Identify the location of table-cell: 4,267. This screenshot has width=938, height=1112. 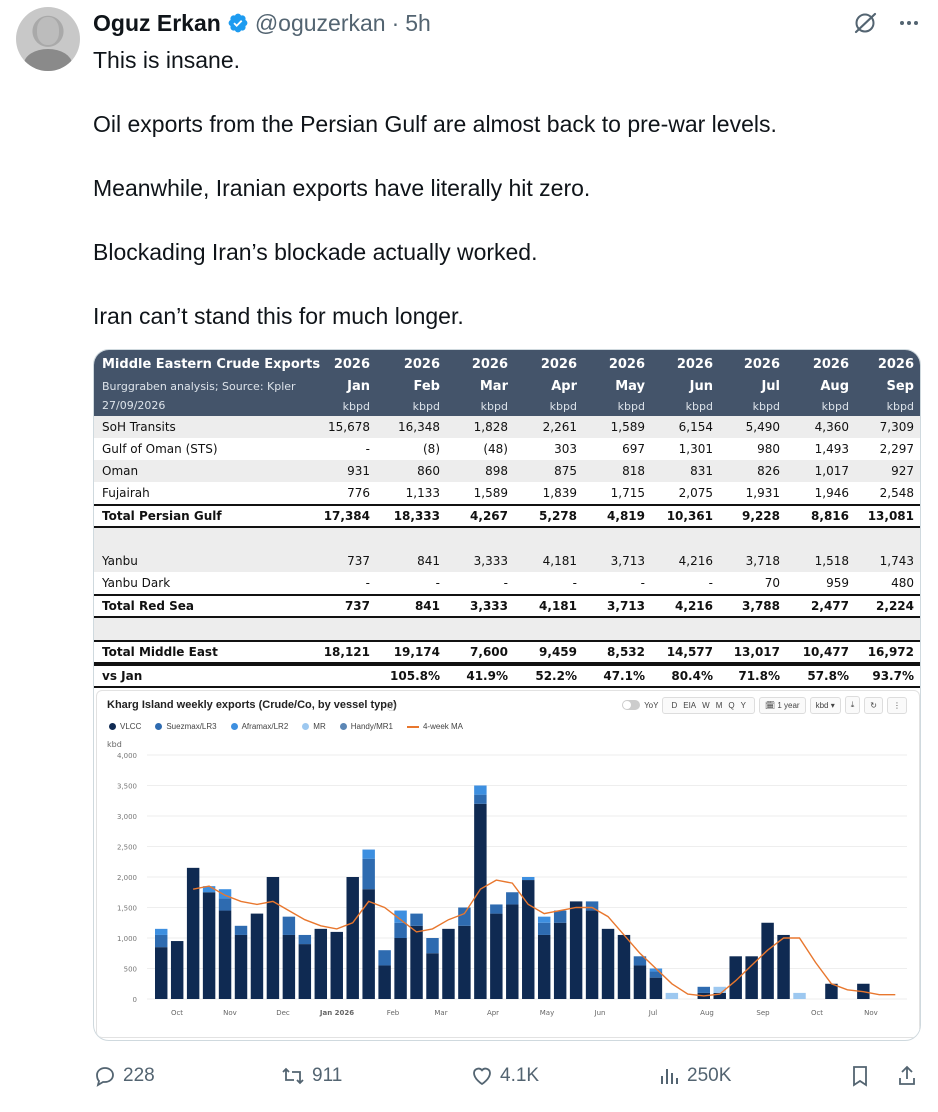
(489, 516).